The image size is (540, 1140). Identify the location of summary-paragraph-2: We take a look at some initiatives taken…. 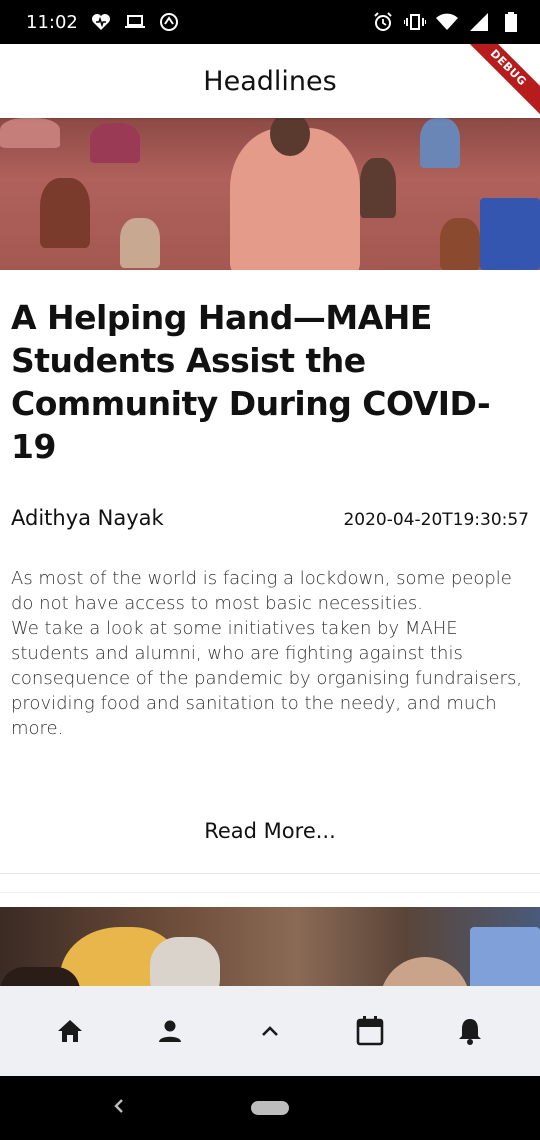
(267, 678).